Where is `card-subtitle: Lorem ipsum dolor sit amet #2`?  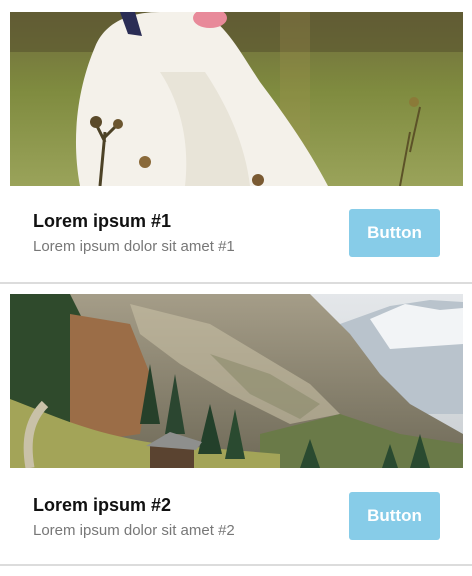 card-subtitle: Lorem ipsum dolor sit amet #2 is located at coordinates (134, 530).